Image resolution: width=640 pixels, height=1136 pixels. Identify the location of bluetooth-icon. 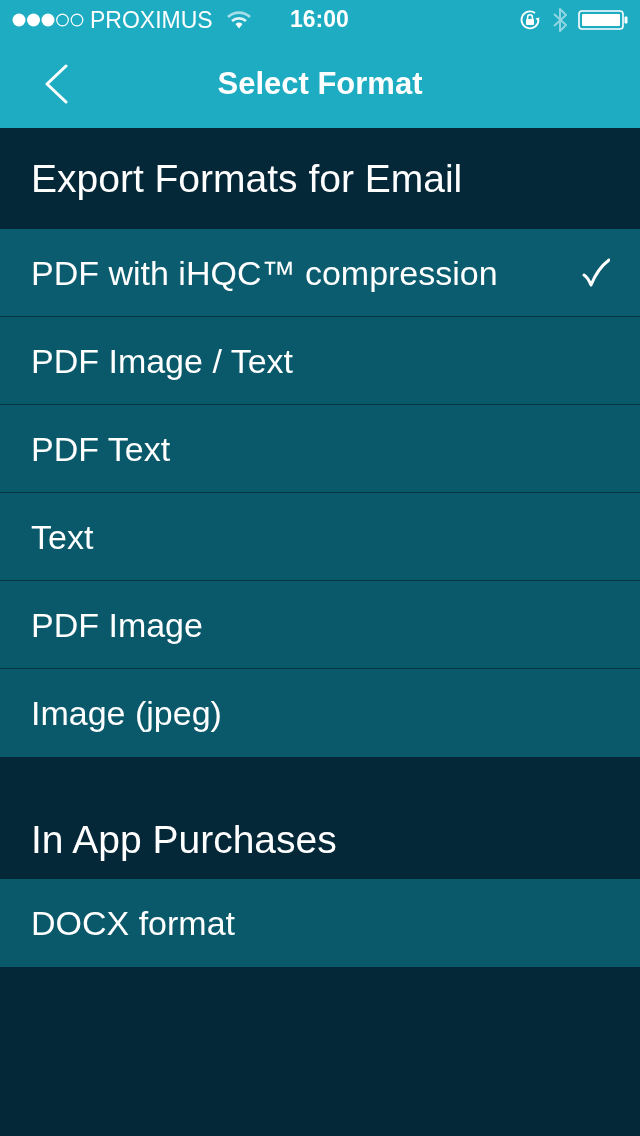
(560, 20).